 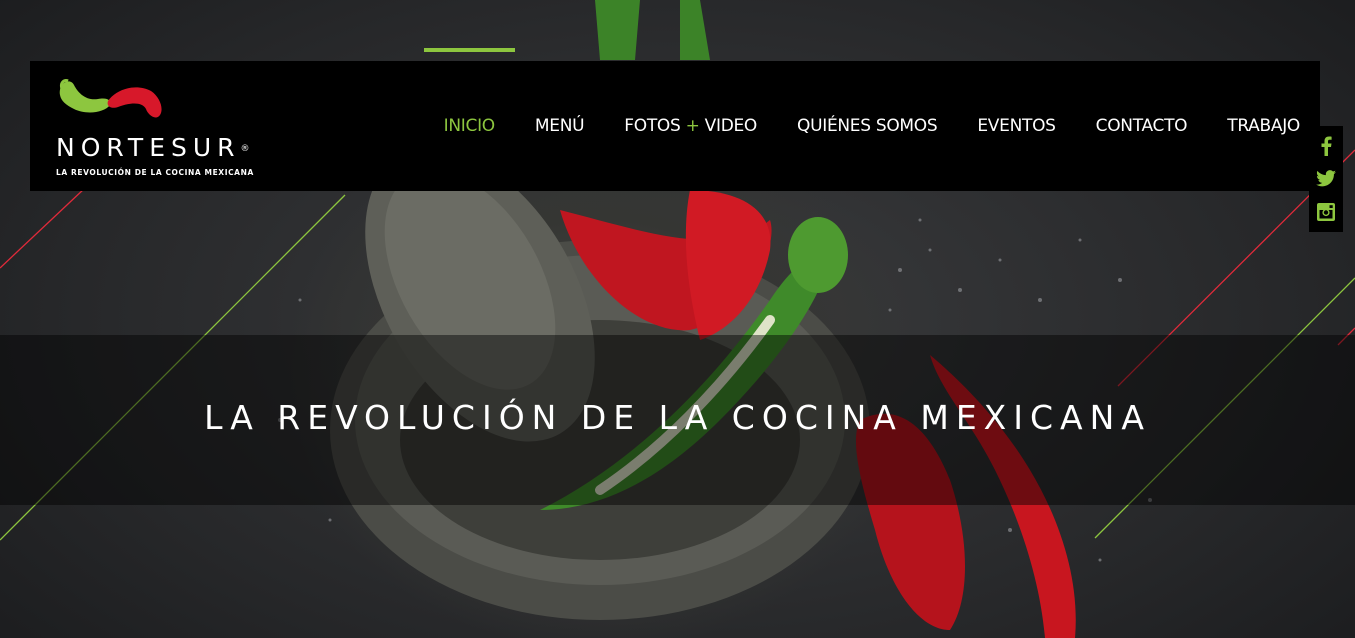 What do you see at coordinates (153, 147) in the screenshot?
I see `logo-wordmark: NORTESUR®` at bounding box center [153, 147].